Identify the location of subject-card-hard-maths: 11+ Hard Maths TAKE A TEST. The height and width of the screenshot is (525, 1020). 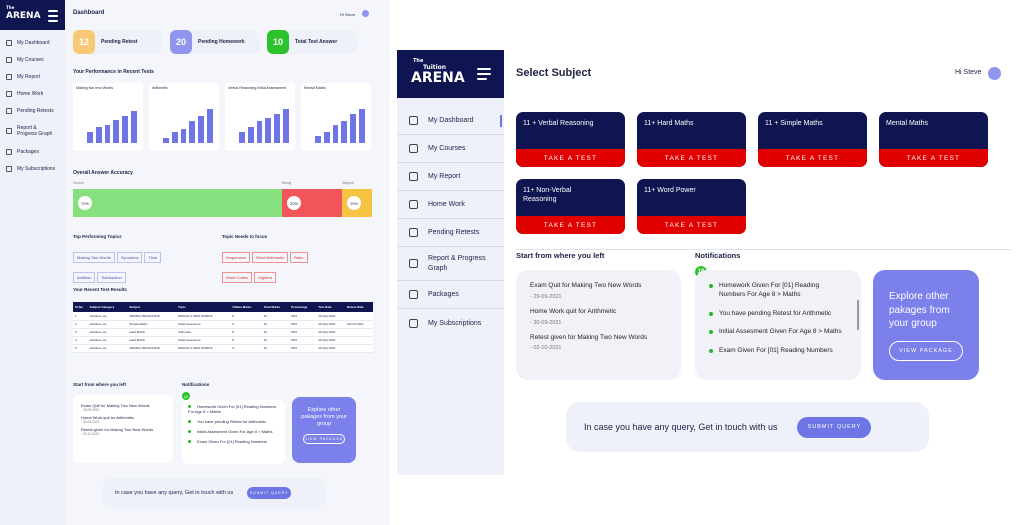
(691, 139).